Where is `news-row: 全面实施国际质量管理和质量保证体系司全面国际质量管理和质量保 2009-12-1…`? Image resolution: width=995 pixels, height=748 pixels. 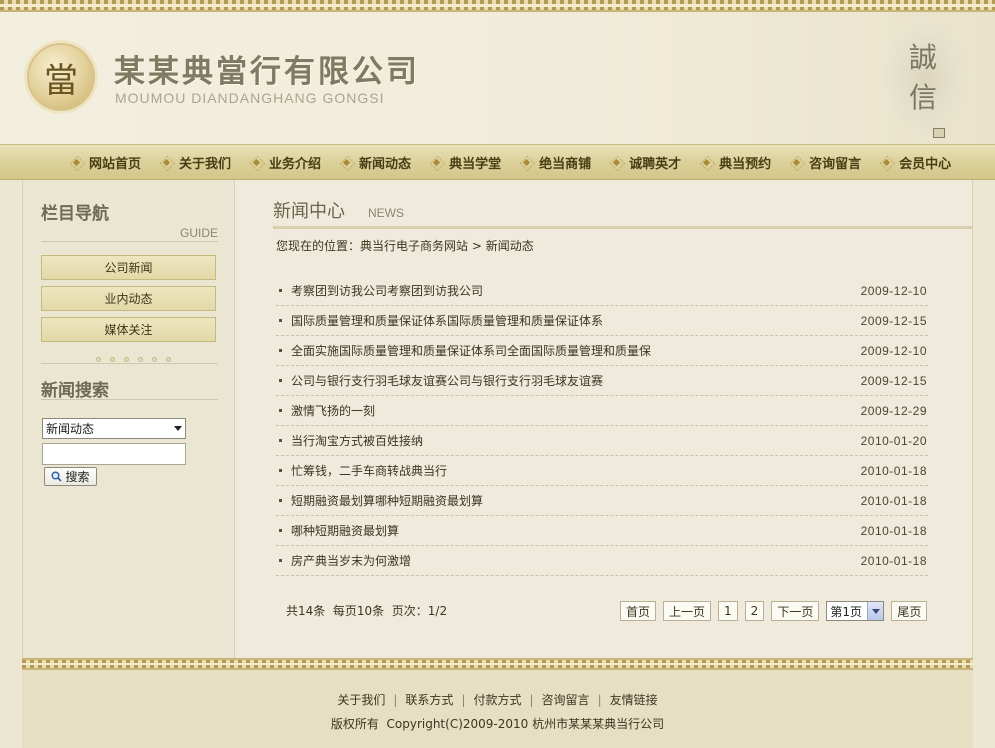 news-row: 全面实施国际质量管理和质量保证体系司全面国际质量管理和质量保 2009-12-1… is located at coordinates (602, 351).